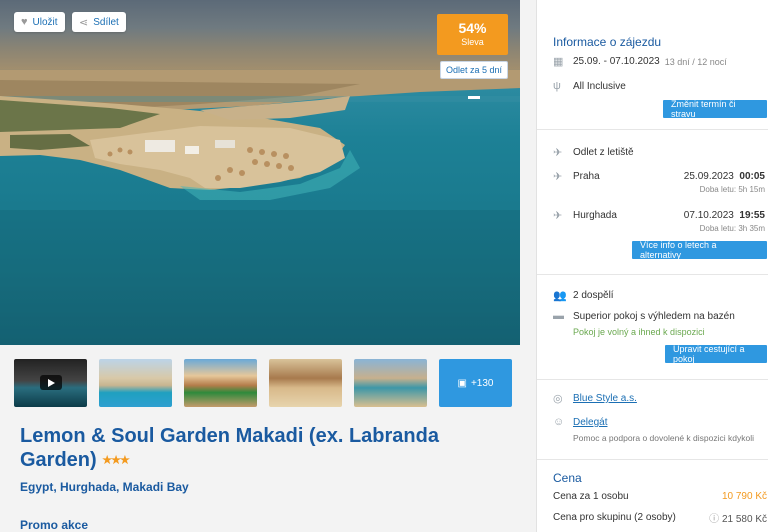 This screenshot has width=768, height=532. What do you see at coordinates (116, 460) in the screenshot?
I see `hotel-stars: ★★★` at bounding box center [116, 460].